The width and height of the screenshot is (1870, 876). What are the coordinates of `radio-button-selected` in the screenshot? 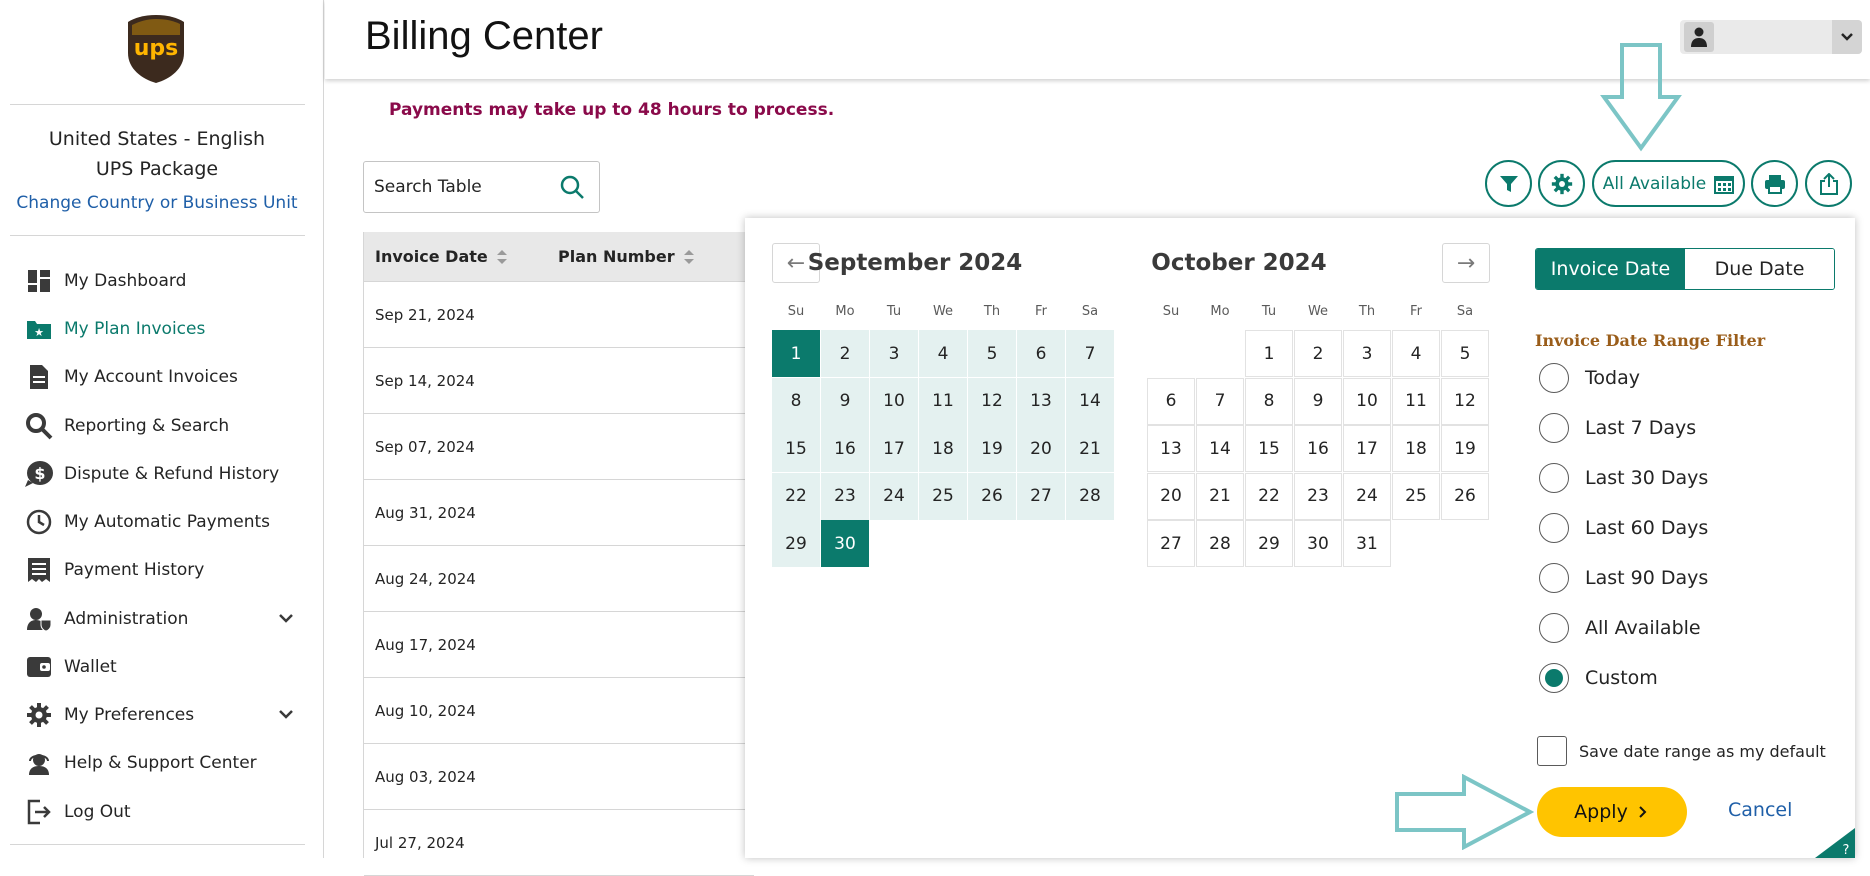 It's located at (1554, 678).